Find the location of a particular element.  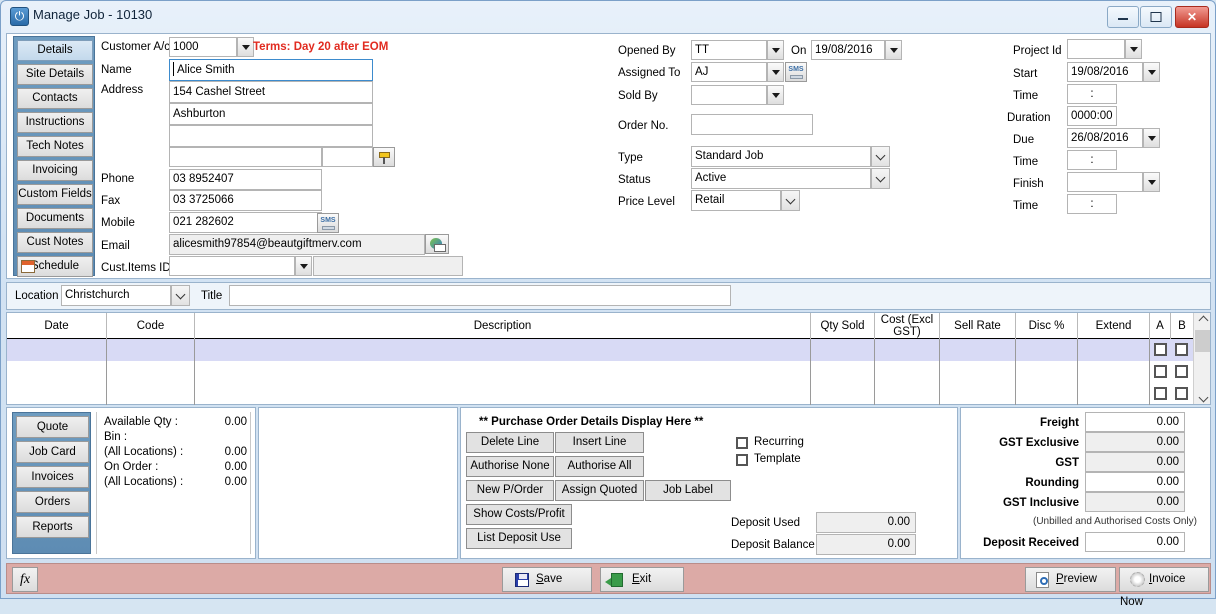

customer-account-input: 1000 is located at coordinates (203, 47).